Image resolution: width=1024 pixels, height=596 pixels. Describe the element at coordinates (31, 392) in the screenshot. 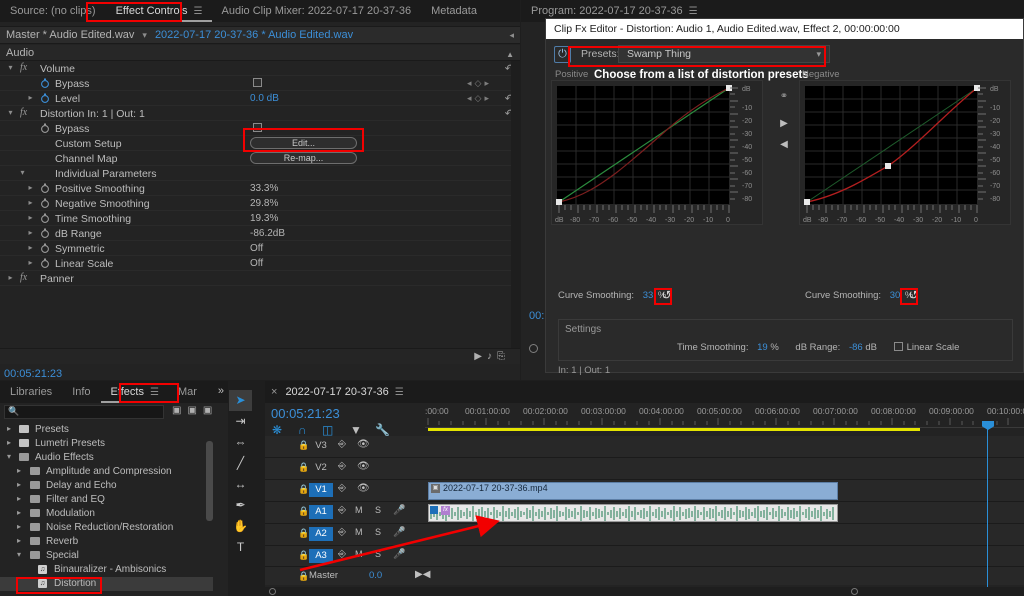

I see `tab-libraries: Libraries` at that location.